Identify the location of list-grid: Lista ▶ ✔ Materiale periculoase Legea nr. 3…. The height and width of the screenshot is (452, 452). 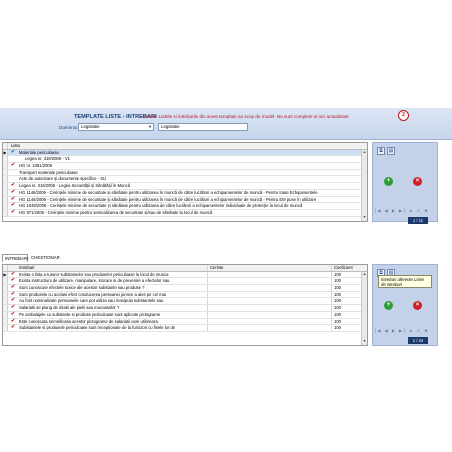
(185, 182).